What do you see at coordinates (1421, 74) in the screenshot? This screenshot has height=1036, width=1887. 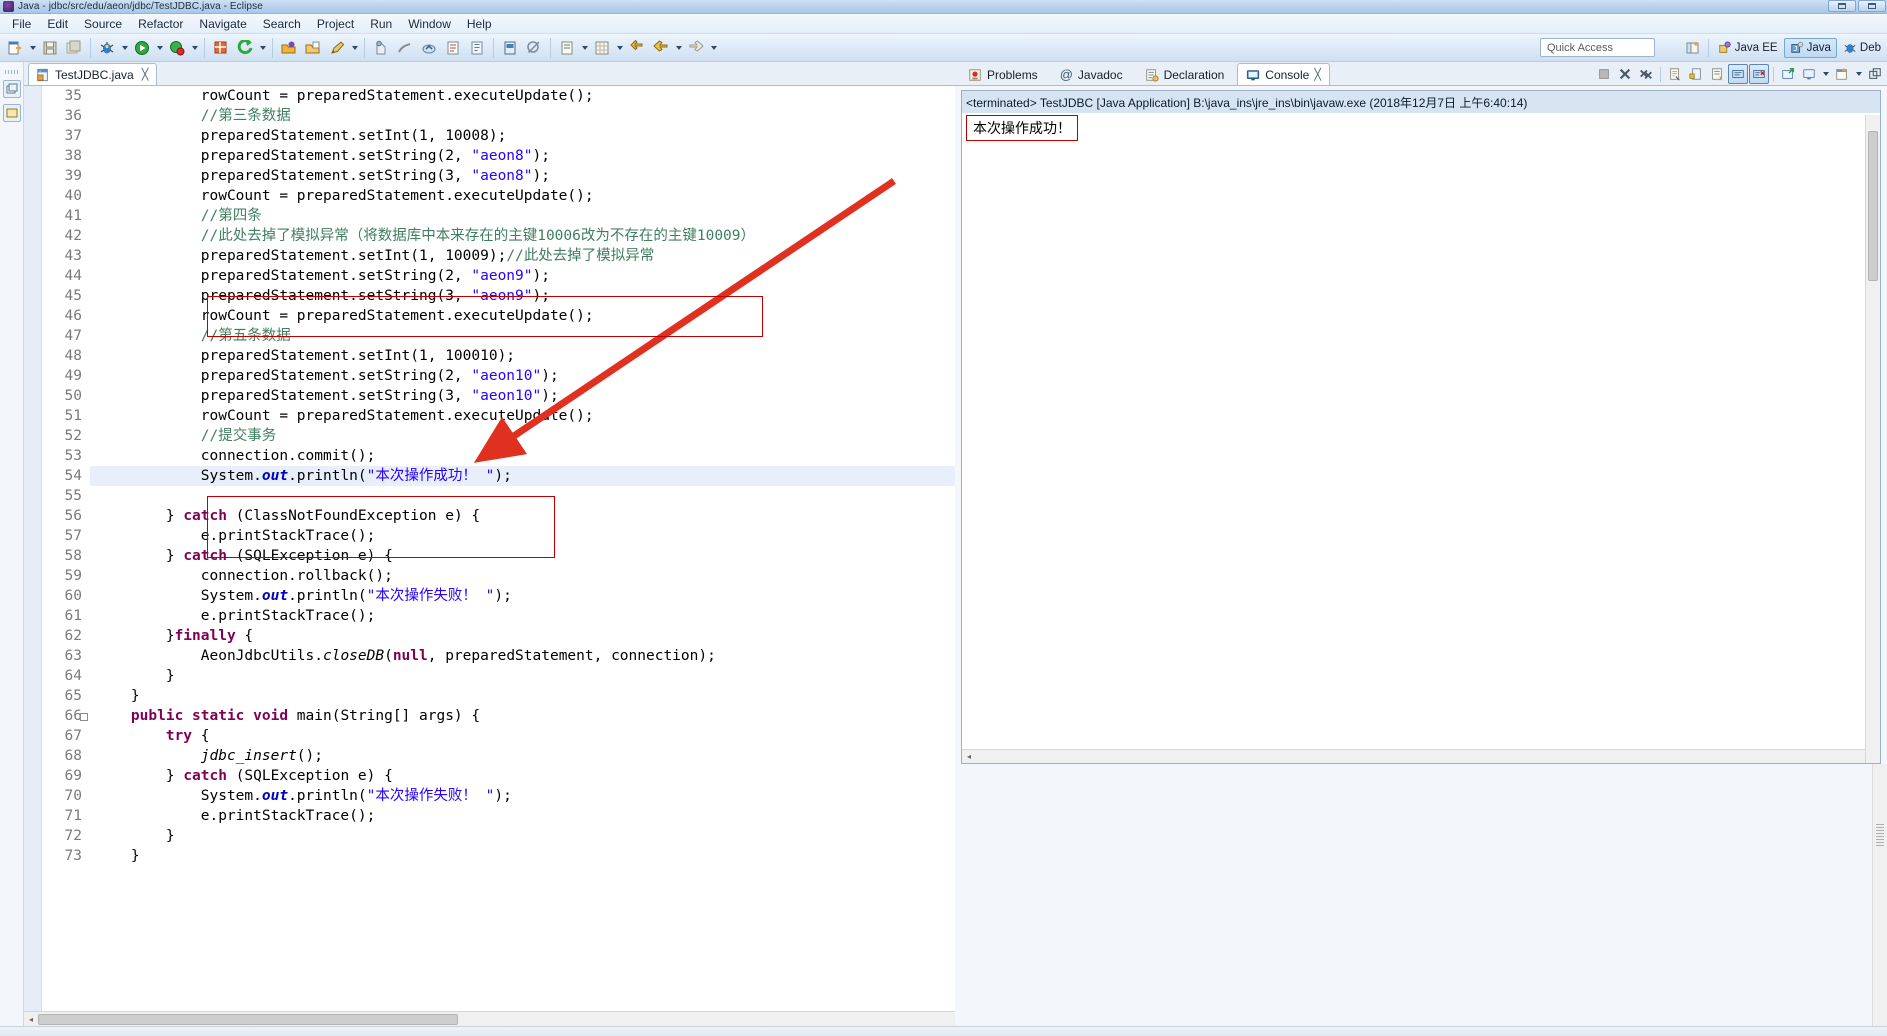 I see `view-tabrow: Problems @ Javadoc Declaration Console ╳` at bounding box center [1421, 74].